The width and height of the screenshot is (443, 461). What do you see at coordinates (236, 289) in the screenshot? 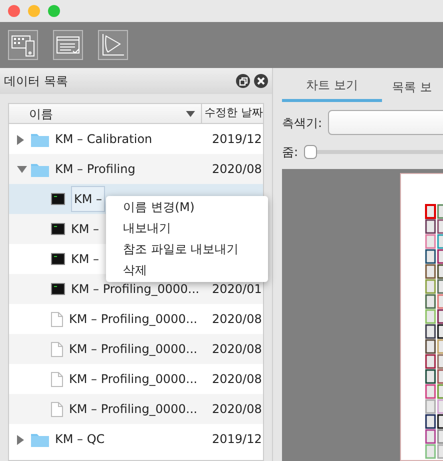
I see `date-text: 2020/01` at bounding box center [236, 289].